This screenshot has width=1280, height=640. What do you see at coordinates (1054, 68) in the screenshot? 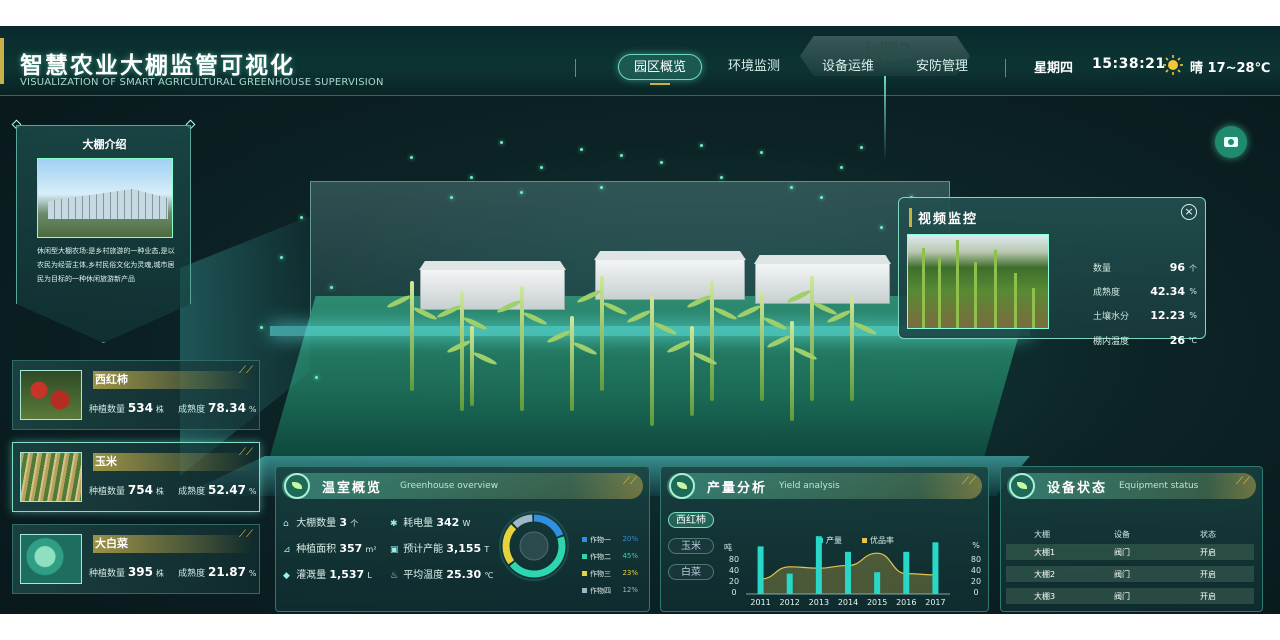
I see `weekday: 星期四` at bounding box center [1054, 68].